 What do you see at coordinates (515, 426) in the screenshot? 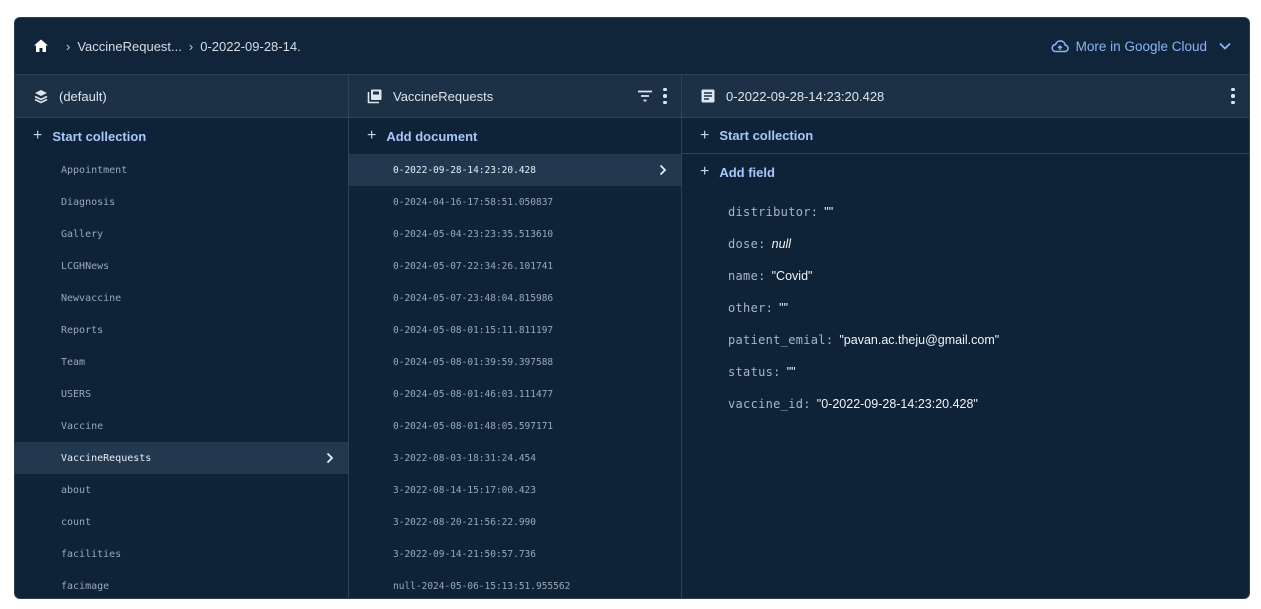
I see `document-item: 0-2024-05-08-01:48:05.597171` at bounding box center [515, 426].